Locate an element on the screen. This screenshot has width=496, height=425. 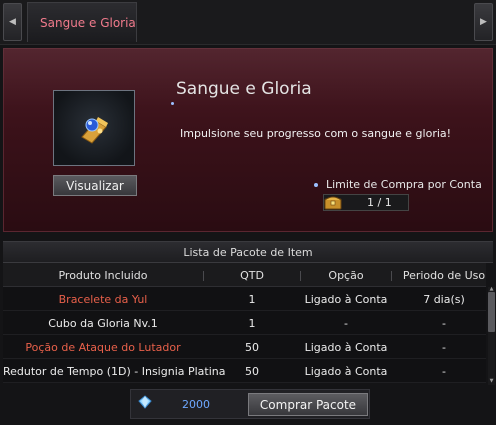
chevron-right-icon: ▶ is located at coordinates (483, 22).